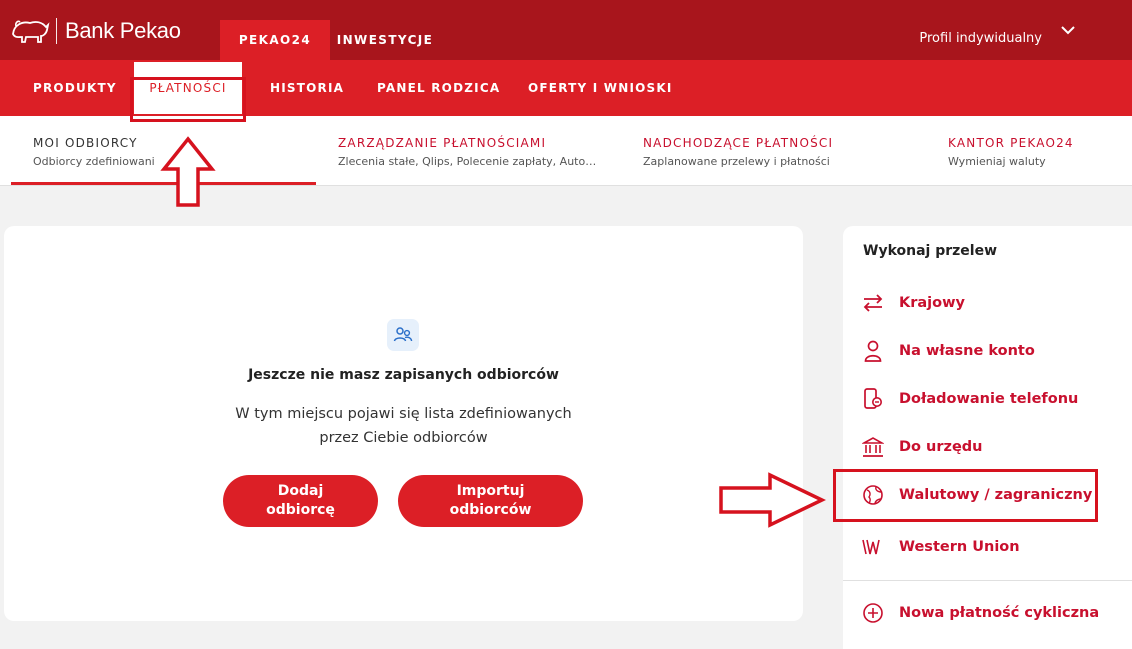 This screenshot has height=649, width=1132. I want to click on subnav-subtitle: Zaplanowane przelewy i płatności, so click(736, 161).